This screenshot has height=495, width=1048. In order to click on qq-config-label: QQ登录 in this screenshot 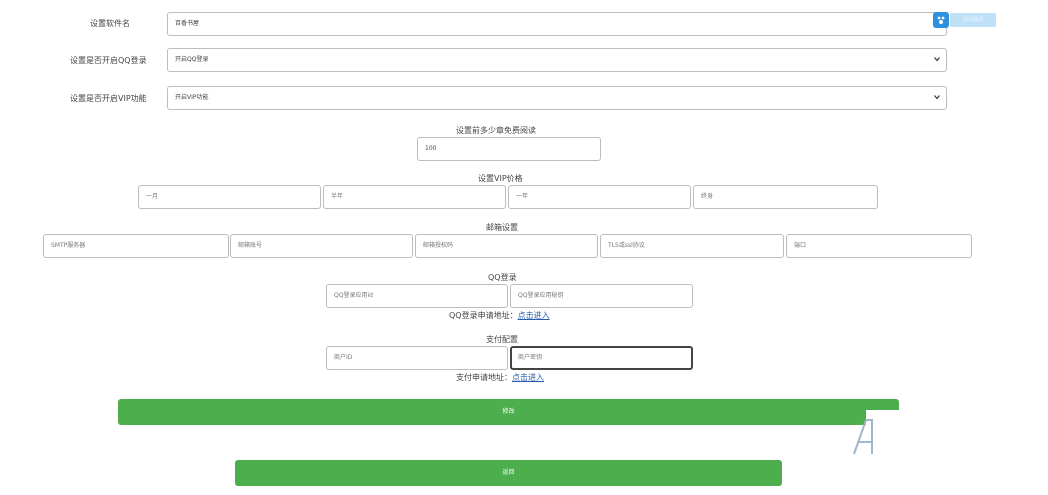, I will do `click(502, 277)`.